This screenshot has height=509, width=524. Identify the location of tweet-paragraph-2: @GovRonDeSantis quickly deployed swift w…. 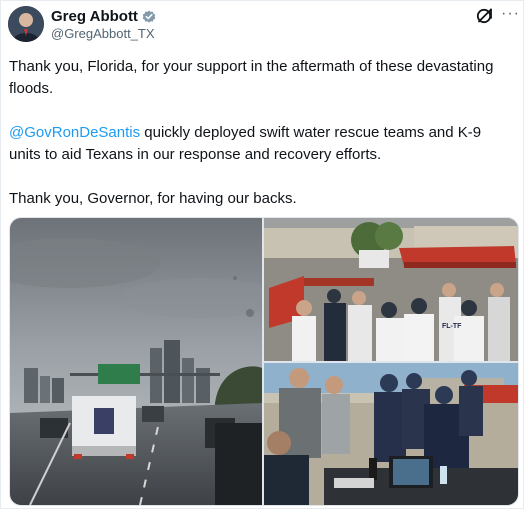
(262, 144).